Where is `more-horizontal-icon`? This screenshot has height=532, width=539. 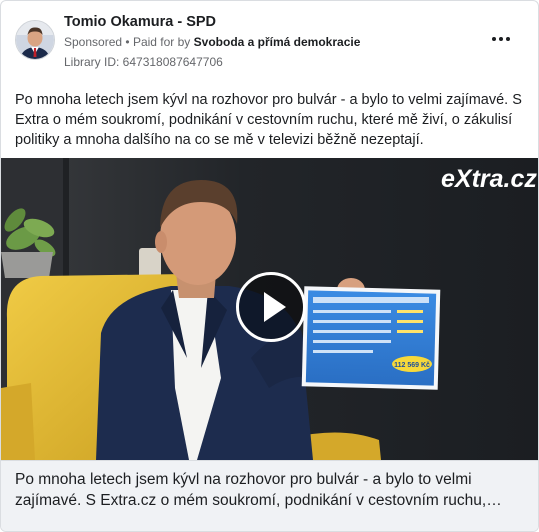
more-horizontal-icon is located at coordinates (494, 39).